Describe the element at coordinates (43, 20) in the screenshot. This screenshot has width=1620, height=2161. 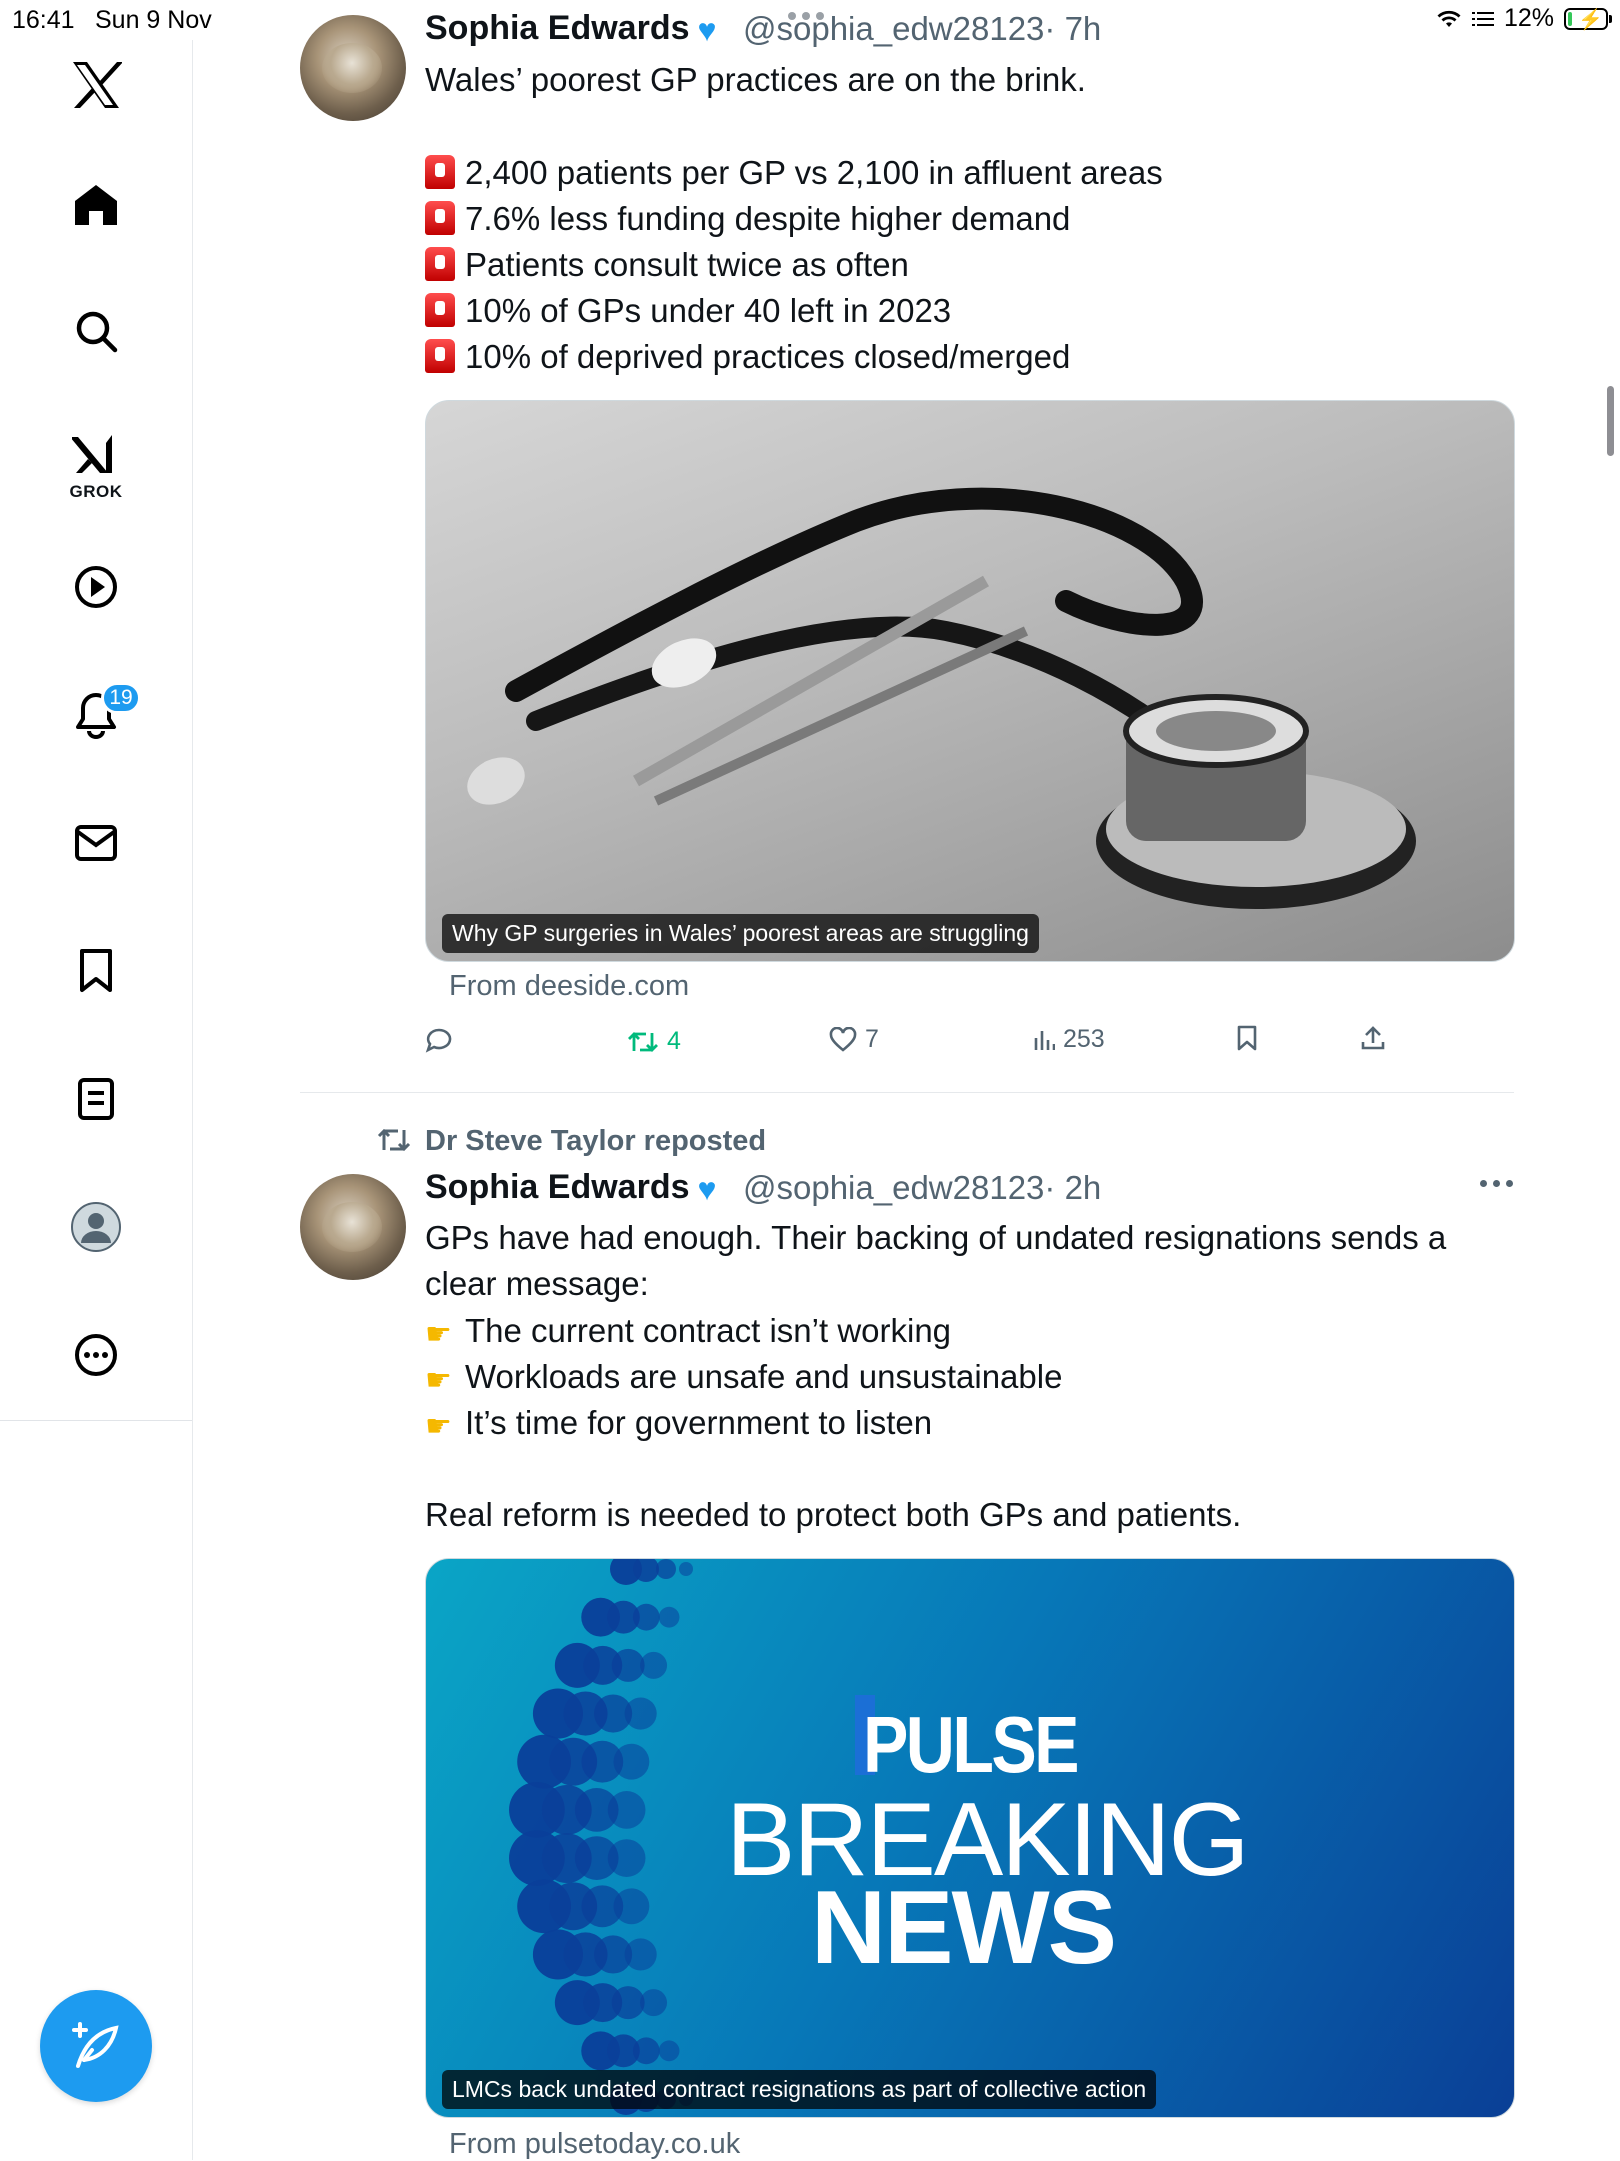
I see `status-time: 16:41` at that location.